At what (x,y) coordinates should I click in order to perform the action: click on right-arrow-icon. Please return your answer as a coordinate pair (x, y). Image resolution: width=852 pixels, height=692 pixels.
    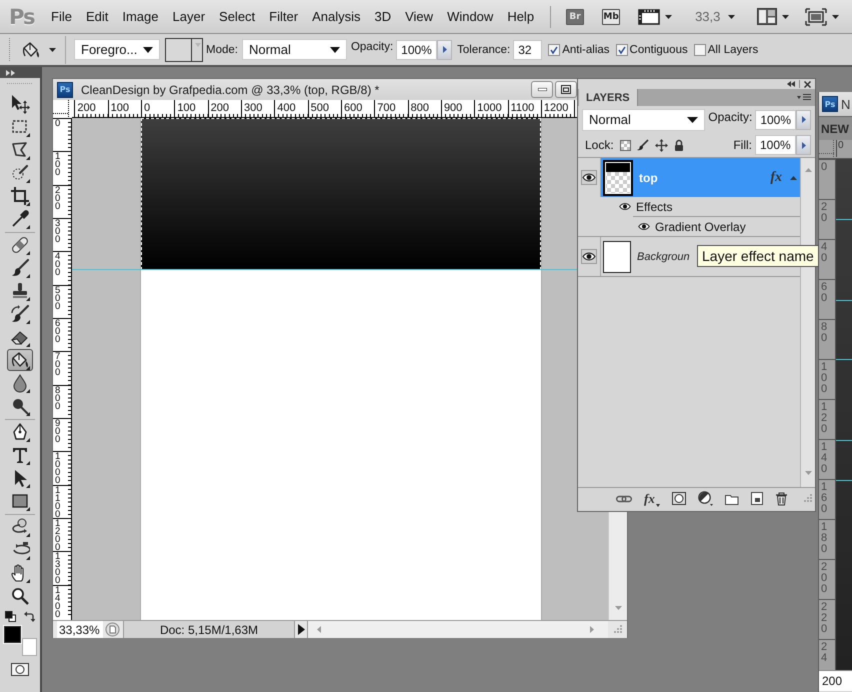
    Looking at the image, I should click on (804, 145).